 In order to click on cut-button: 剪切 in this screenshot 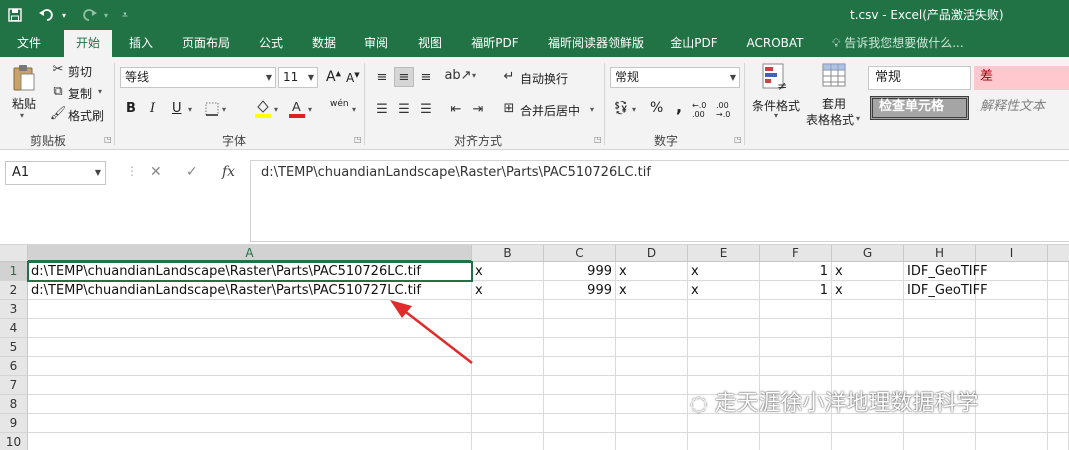, I will do `click(80, 71)`.